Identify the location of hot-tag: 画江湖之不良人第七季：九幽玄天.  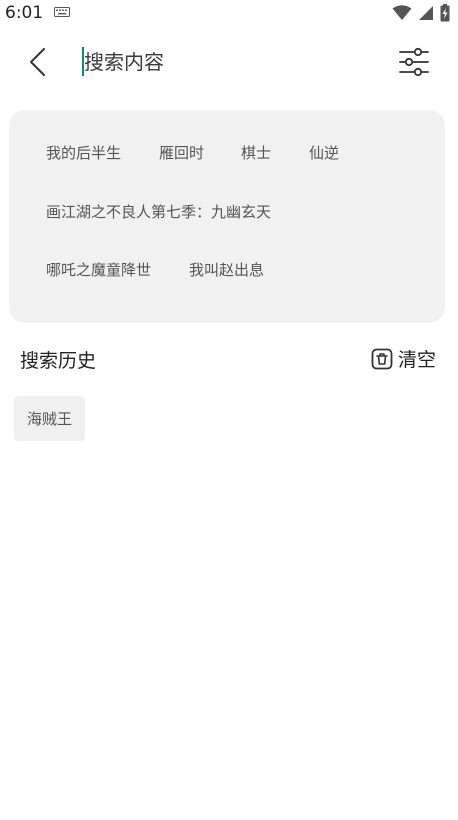
(158, 211).